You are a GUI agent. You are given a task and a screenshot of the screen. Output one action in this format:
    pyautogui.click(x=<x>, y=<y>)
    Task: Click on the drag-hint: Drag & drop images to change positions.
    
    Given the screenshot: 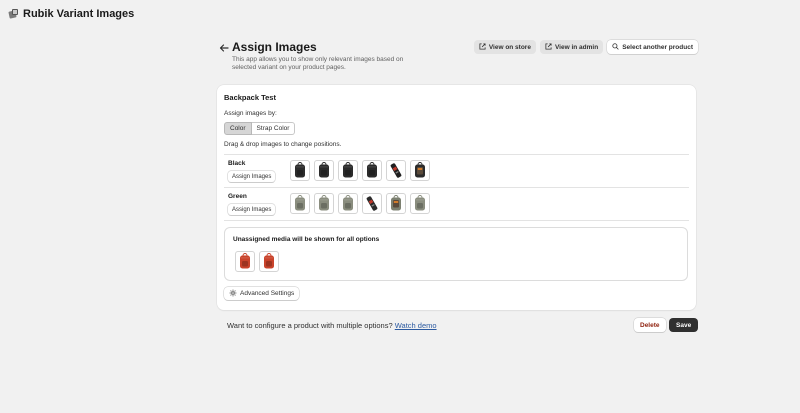 What is the action you would take?
    pyautogui.click(x=283, y=144)
    